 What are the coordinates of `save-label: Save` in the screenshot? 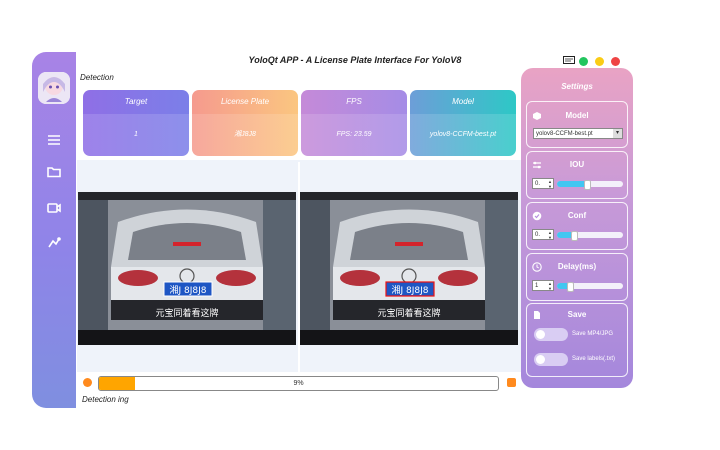 It's located at (577, 314).